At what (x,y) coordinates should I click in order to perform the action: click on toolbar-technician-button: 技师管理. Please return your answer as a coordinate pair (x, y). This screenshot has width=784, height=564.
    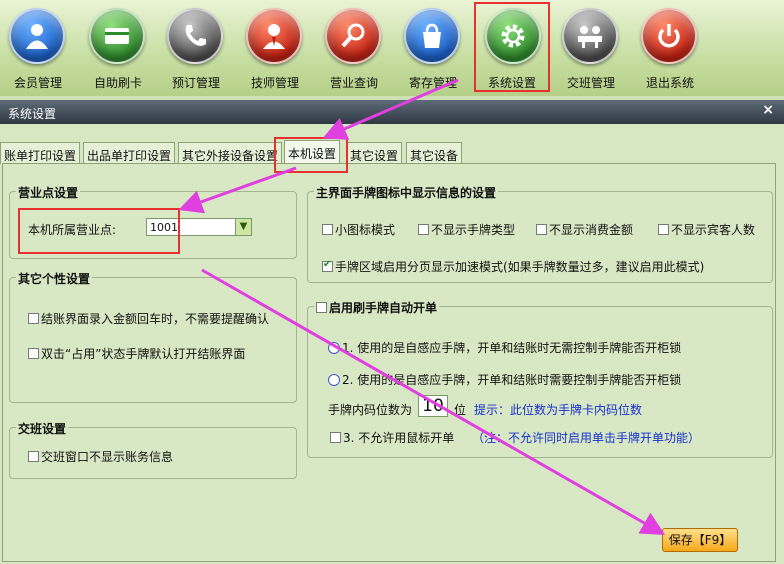
    Looking at the image, I should click on (275, 48).